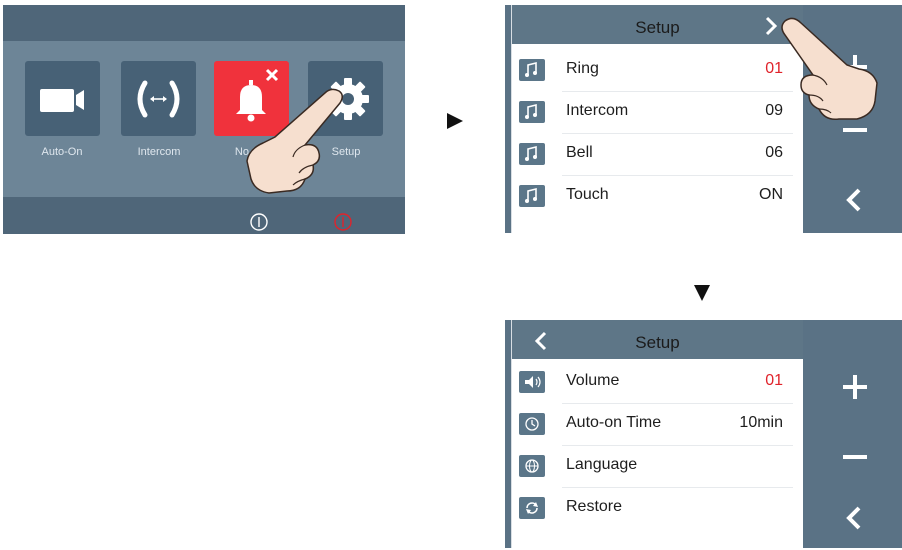  Describe the element at coordinates (259, 222) in the screenshot. I see `power-icon` at that location.